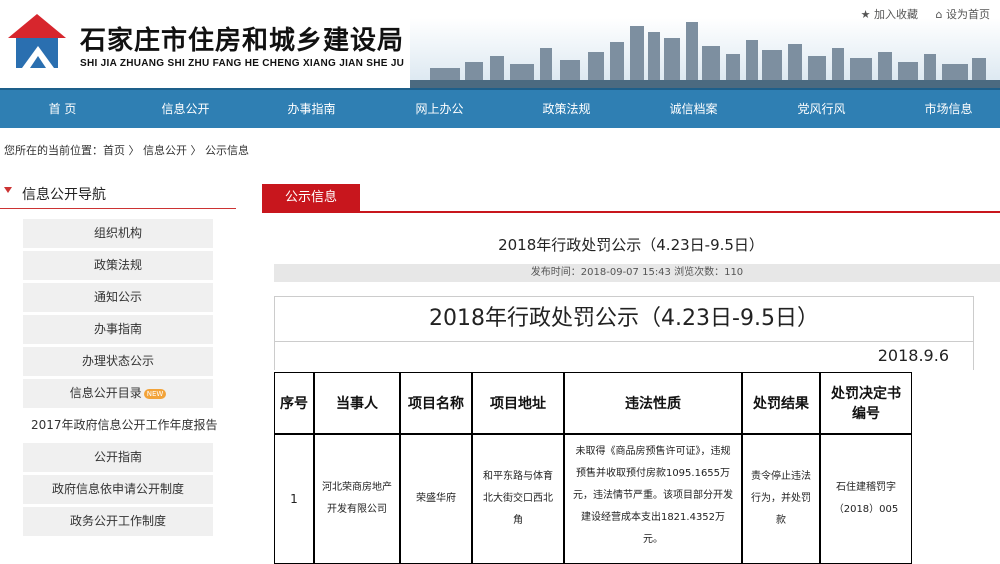 The width and height of the screenshot is (1000, 564). Describe the element at coordinates (118, 233) in the screenshot. I see `sidebar-item-org: 组织机构` at that location.